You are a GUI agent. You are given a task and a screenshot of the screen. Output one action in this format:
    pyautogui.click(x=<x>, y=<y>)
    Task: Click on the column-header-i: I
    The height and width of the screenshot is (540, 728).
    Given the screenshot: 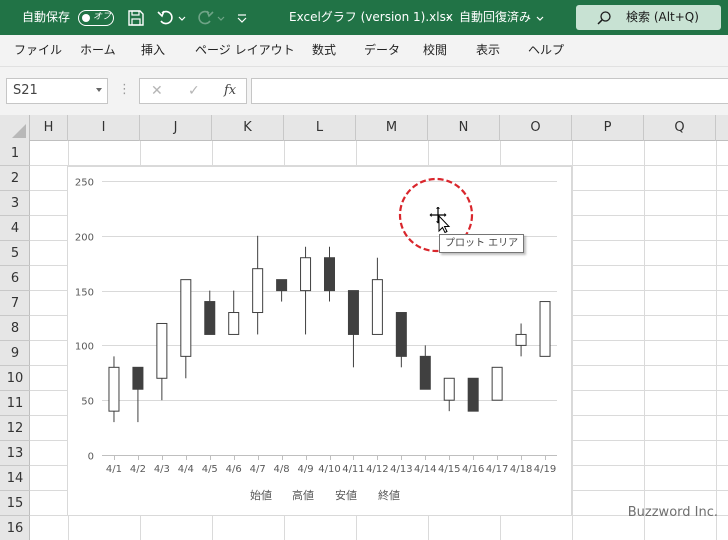 What is the action you would take?
    pyautogui.click(x=104, y=128)
    